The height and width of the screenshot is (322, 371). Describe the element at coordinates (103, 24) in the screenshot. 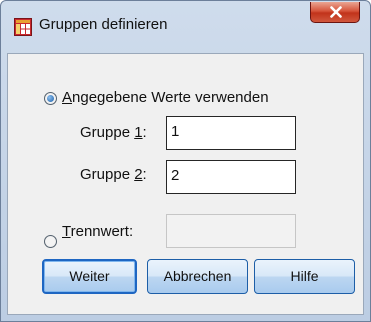

I see `window-title: Gruppen definieren` at that location.